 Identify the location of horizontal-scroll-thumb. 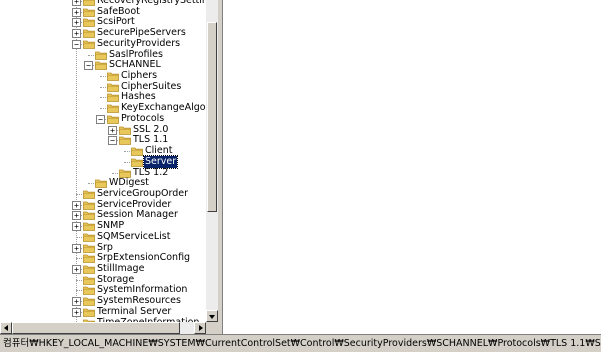
(96, 328).